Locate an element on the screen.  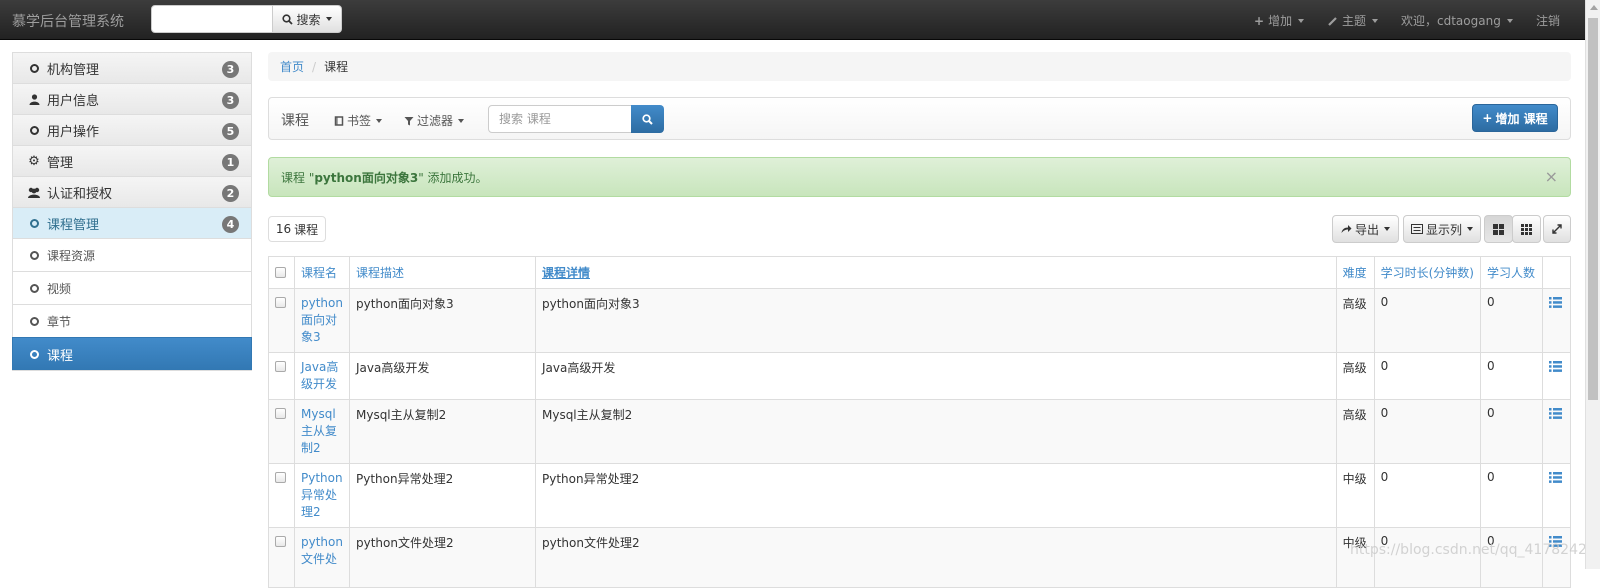
add-course-button: + 增加 课程 is located at coordinates (1515, 118).